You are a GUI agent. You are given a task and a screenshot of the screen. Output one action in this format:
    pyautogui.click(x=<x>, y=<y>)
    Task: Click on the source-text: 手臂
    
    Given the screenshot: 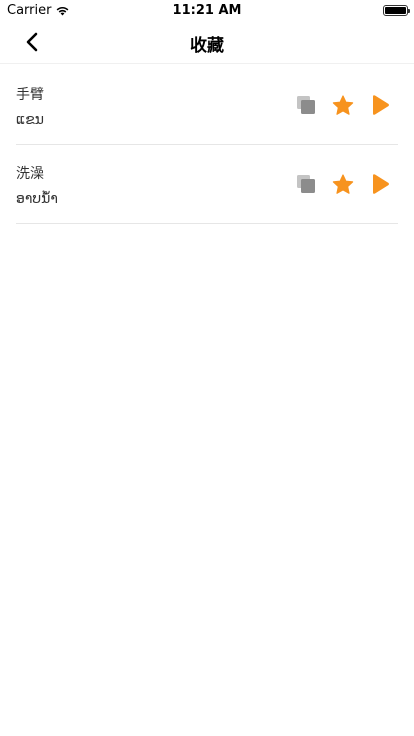 What is the action you would take?
    pyautogui.click(x=30, y=95)
    